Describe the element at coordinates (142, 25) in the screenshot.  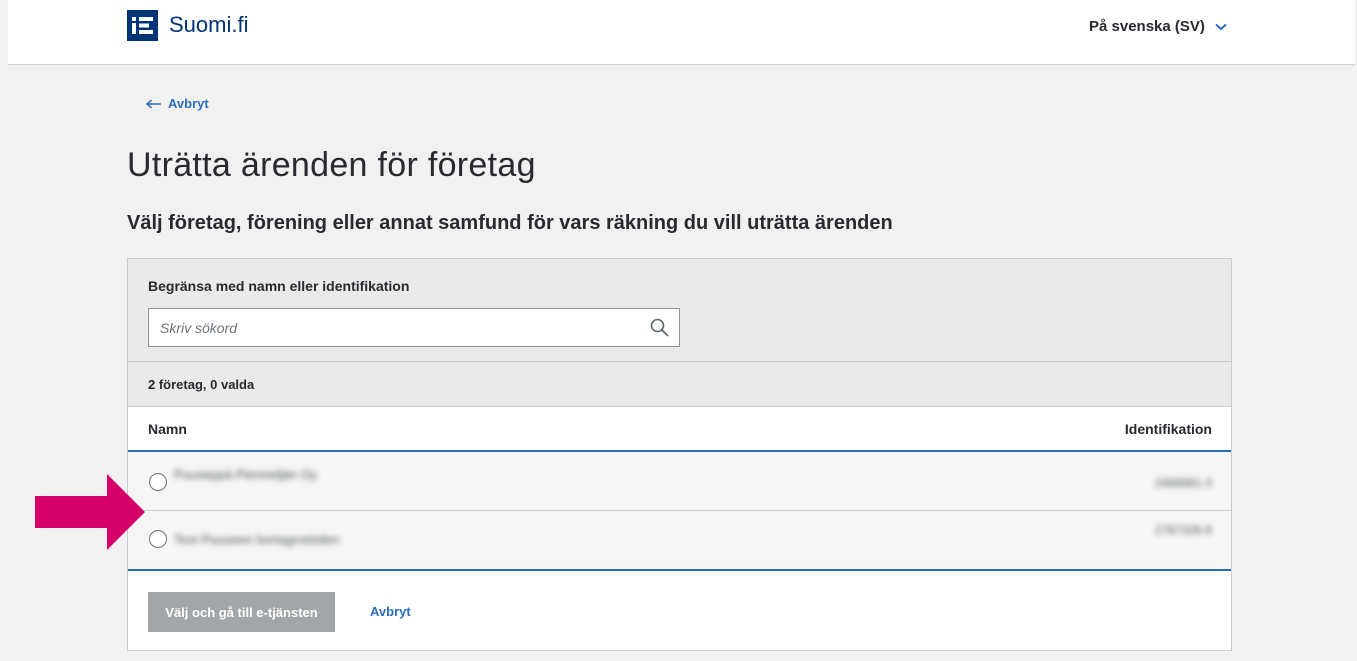
I see `suomi-fi-logo-icon` at that location.